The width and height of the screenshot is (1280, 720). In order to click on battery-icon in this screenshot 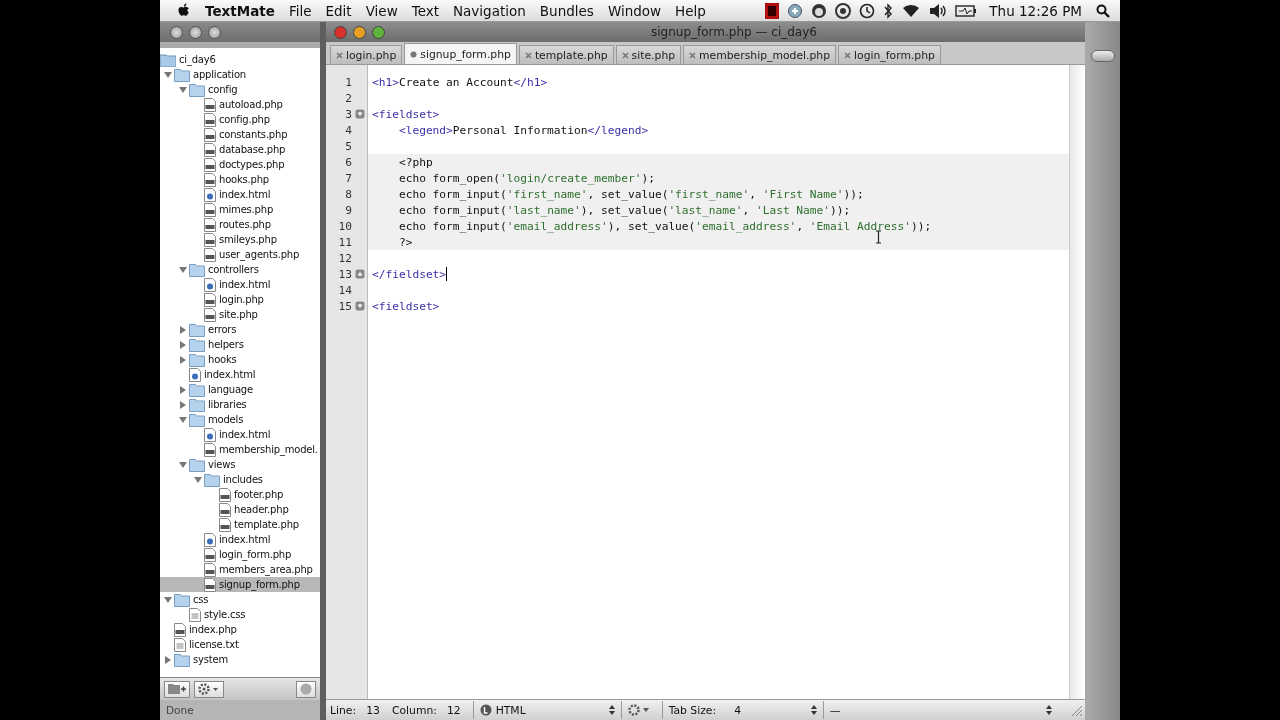, I will do `click(966, 10)`.